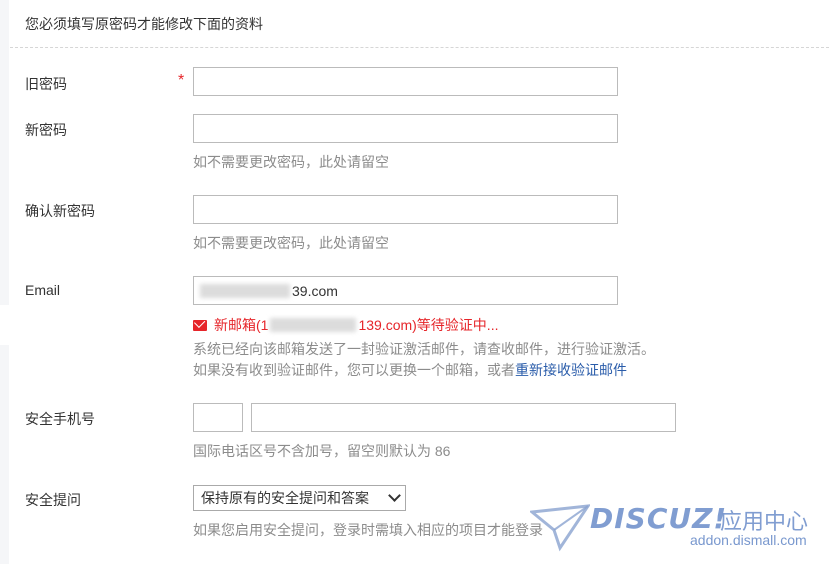 Image resolution: width=829 pixels, height=564 pixels. What do you see at coordinates (241, 325) in the screenshot?
I see `email-status-prefix: 新邮箱(1` at bounding box center [241, 325].